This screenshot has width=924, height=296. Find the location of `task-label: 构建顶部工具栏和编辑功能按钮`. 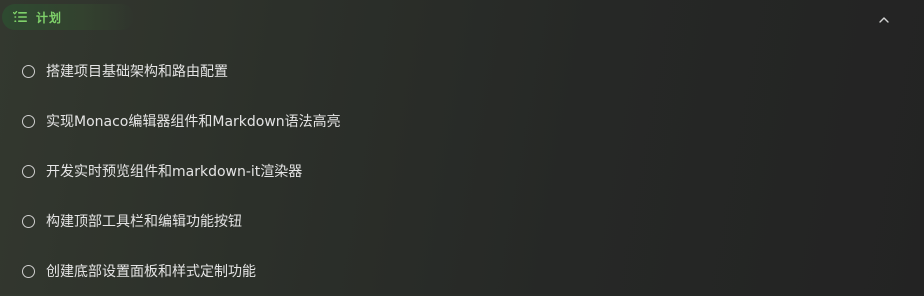

task-label: 构建顶部工具栏和编辑功能按钮 is located at coordinates (144, 222).